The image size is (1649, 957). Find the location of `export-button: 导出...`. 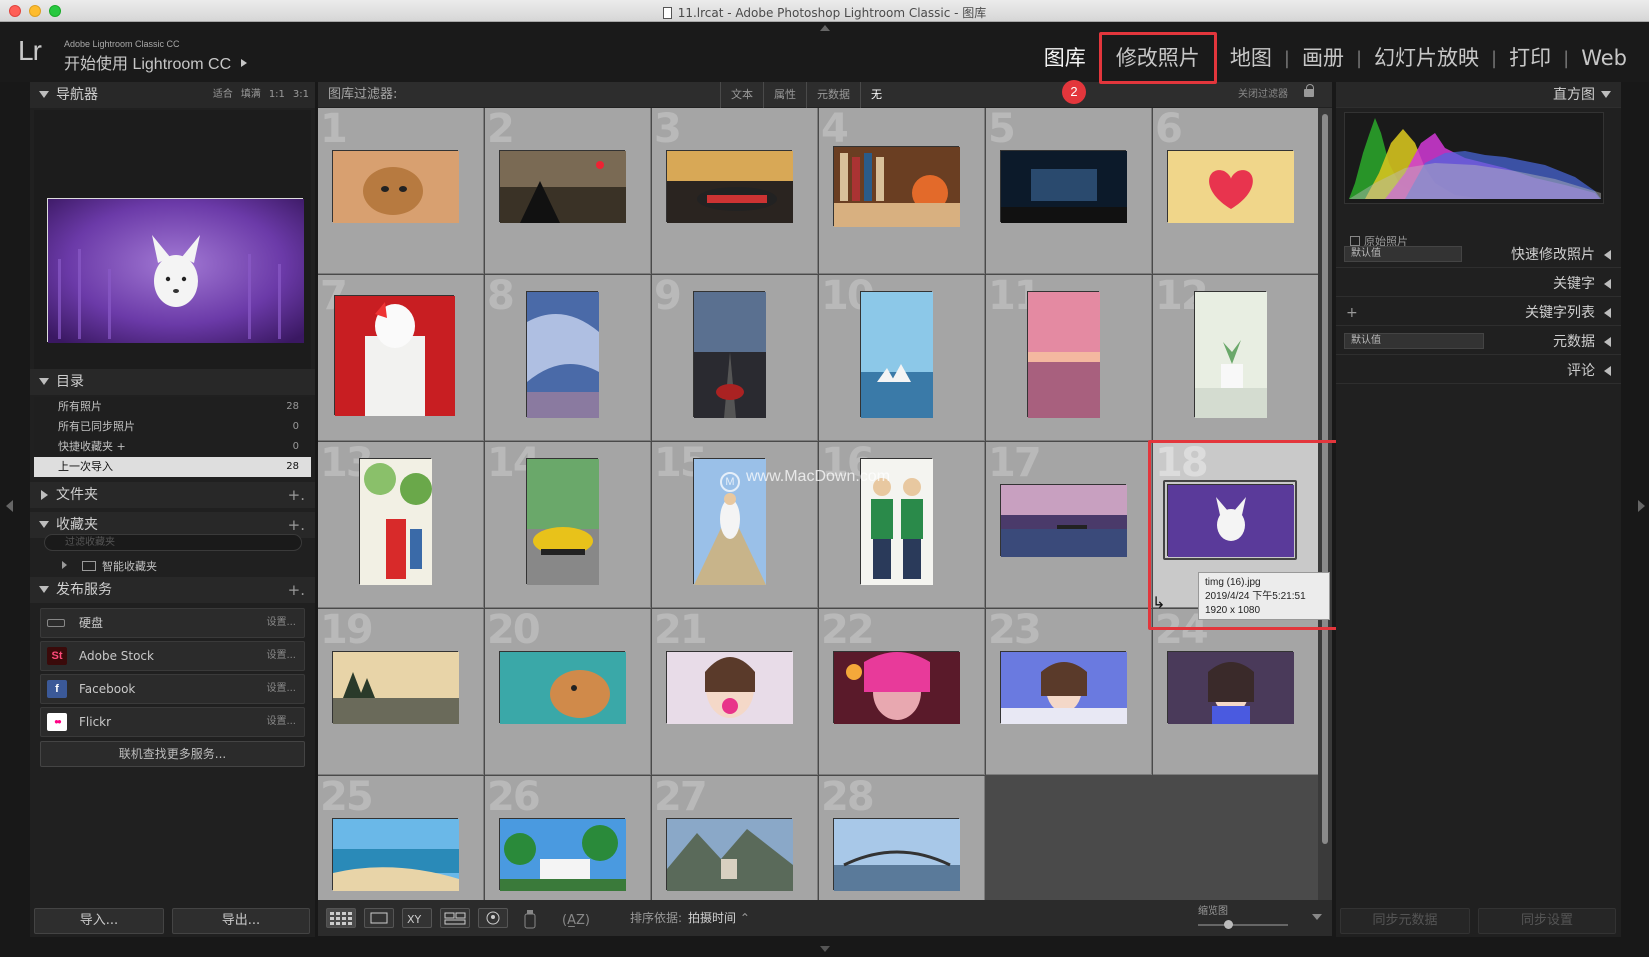

export-button: 导出... is located at coordinates (241, 921).